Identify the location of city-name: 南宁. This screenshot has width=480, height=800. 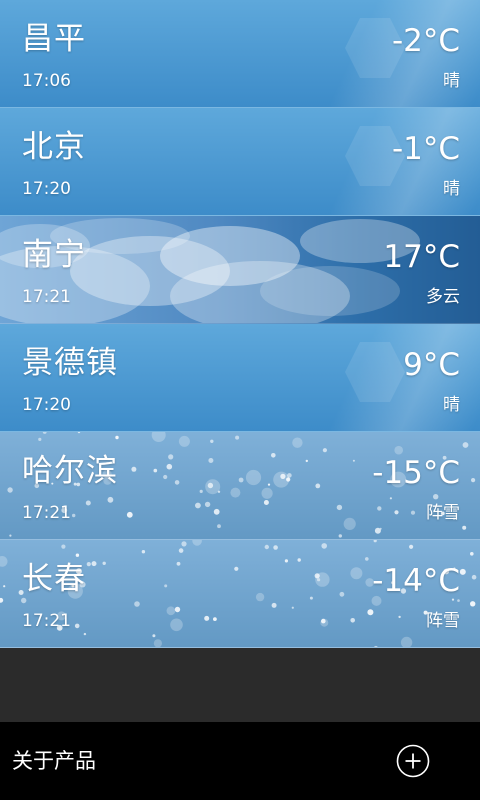
(54, 255).